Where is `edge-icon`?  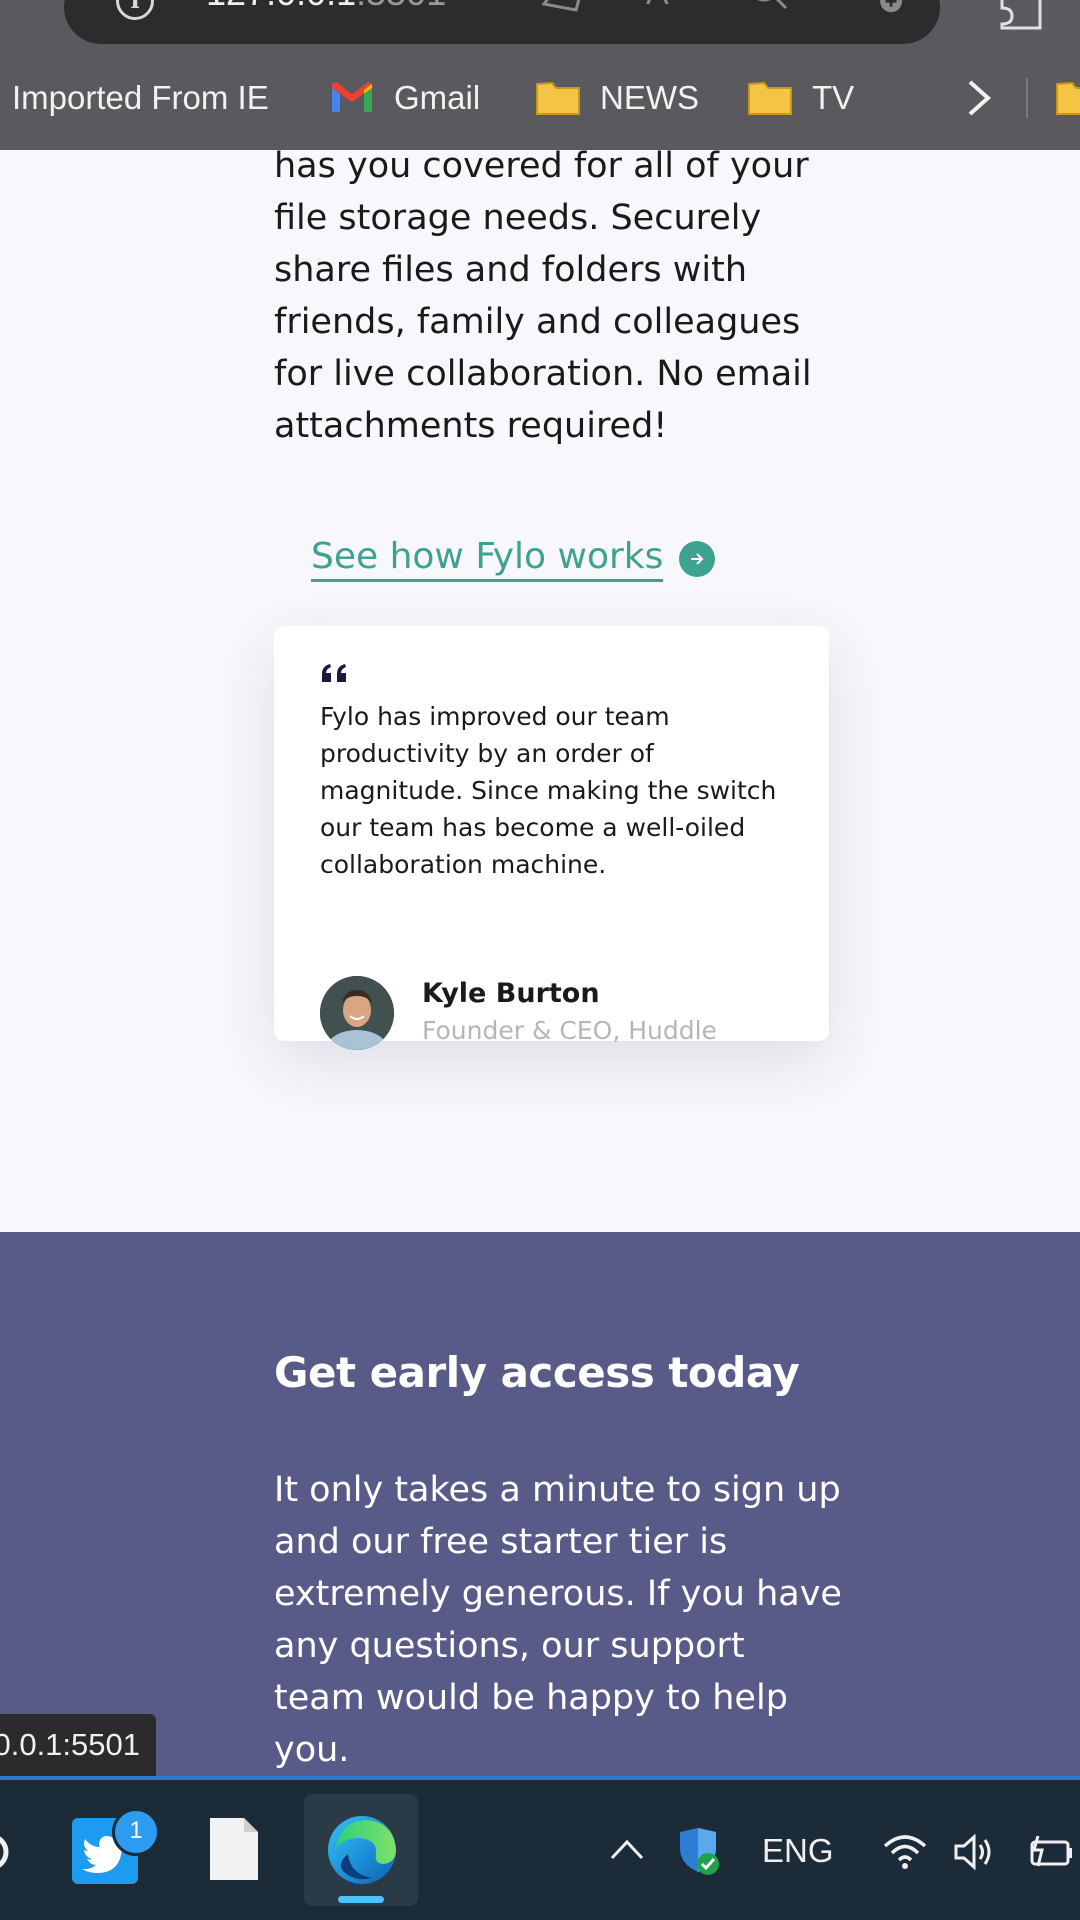
edge-icon is located at coordinates (362, 1850).